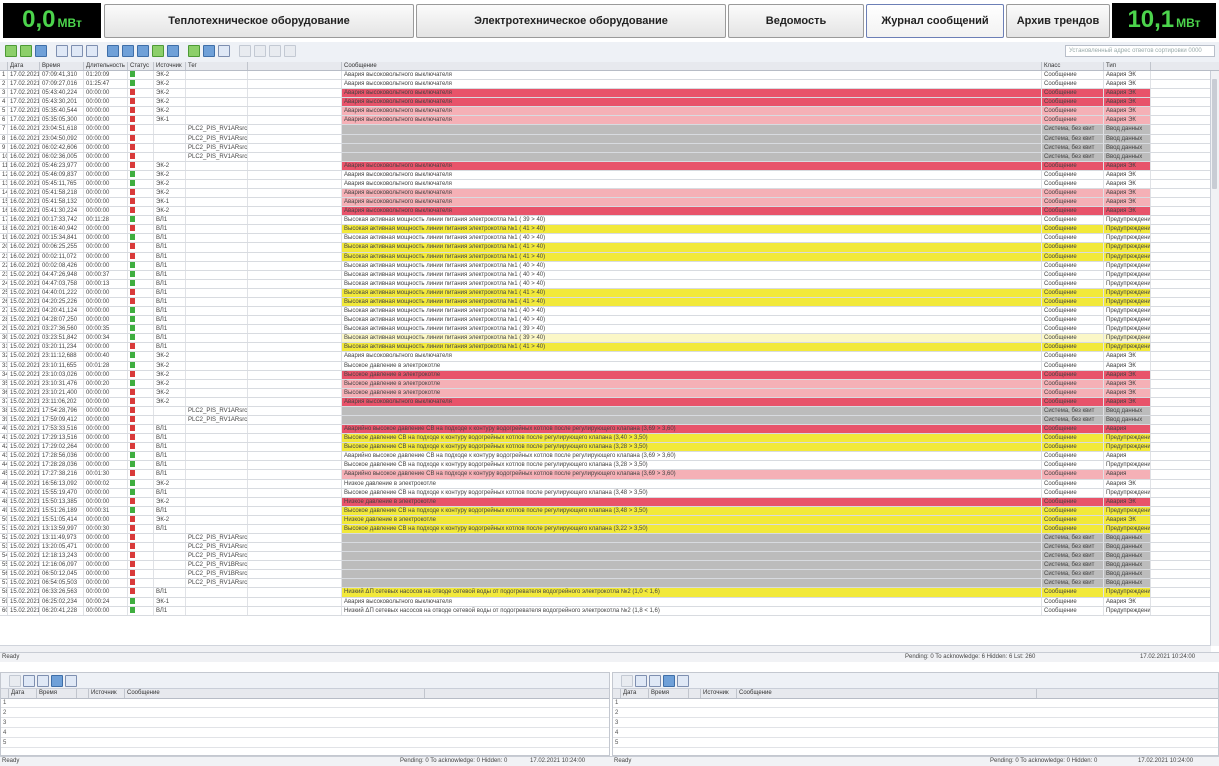 This screenshot has width=1219, height=766. I want to click on tab-message-log: Журнал сообщений, so click(935, 21).